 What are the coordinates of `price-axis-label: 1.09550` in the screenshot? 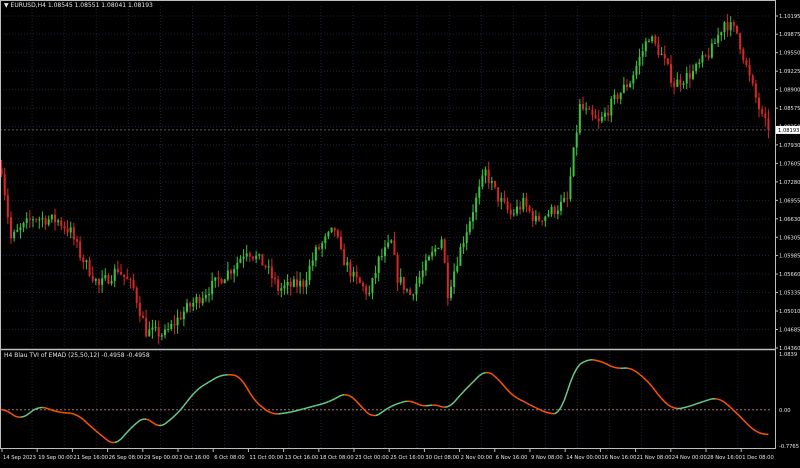 It's located at (789, 54).